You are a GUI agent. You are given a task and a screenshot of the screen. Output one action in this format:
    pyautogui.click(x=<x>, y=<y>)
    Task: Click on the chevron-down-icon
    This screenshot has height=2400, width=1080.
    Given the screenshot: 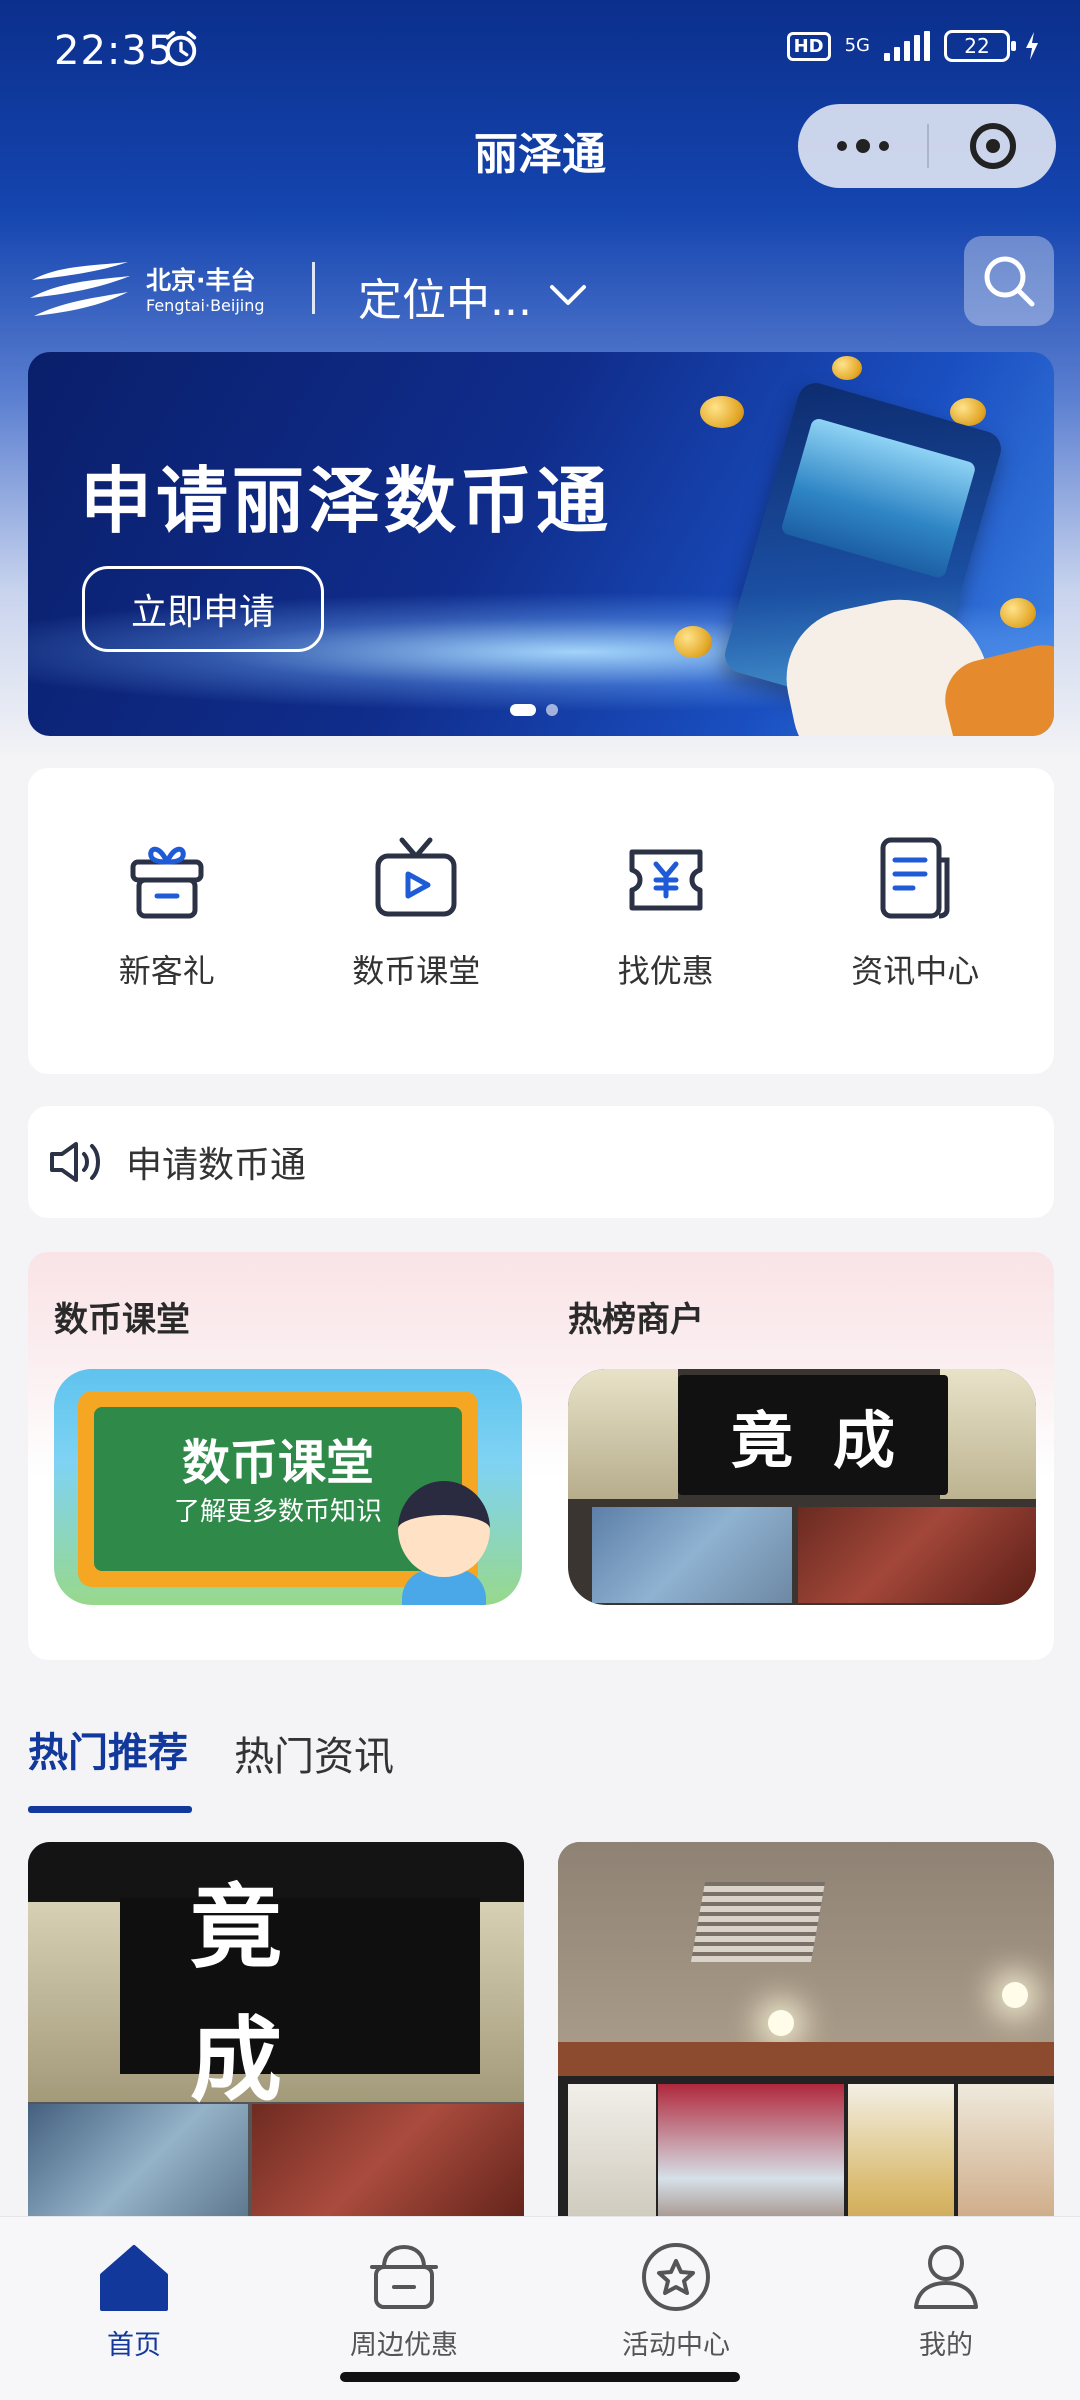 What is the action you would take?
    pyautogui.click(x=567, y=295)
    